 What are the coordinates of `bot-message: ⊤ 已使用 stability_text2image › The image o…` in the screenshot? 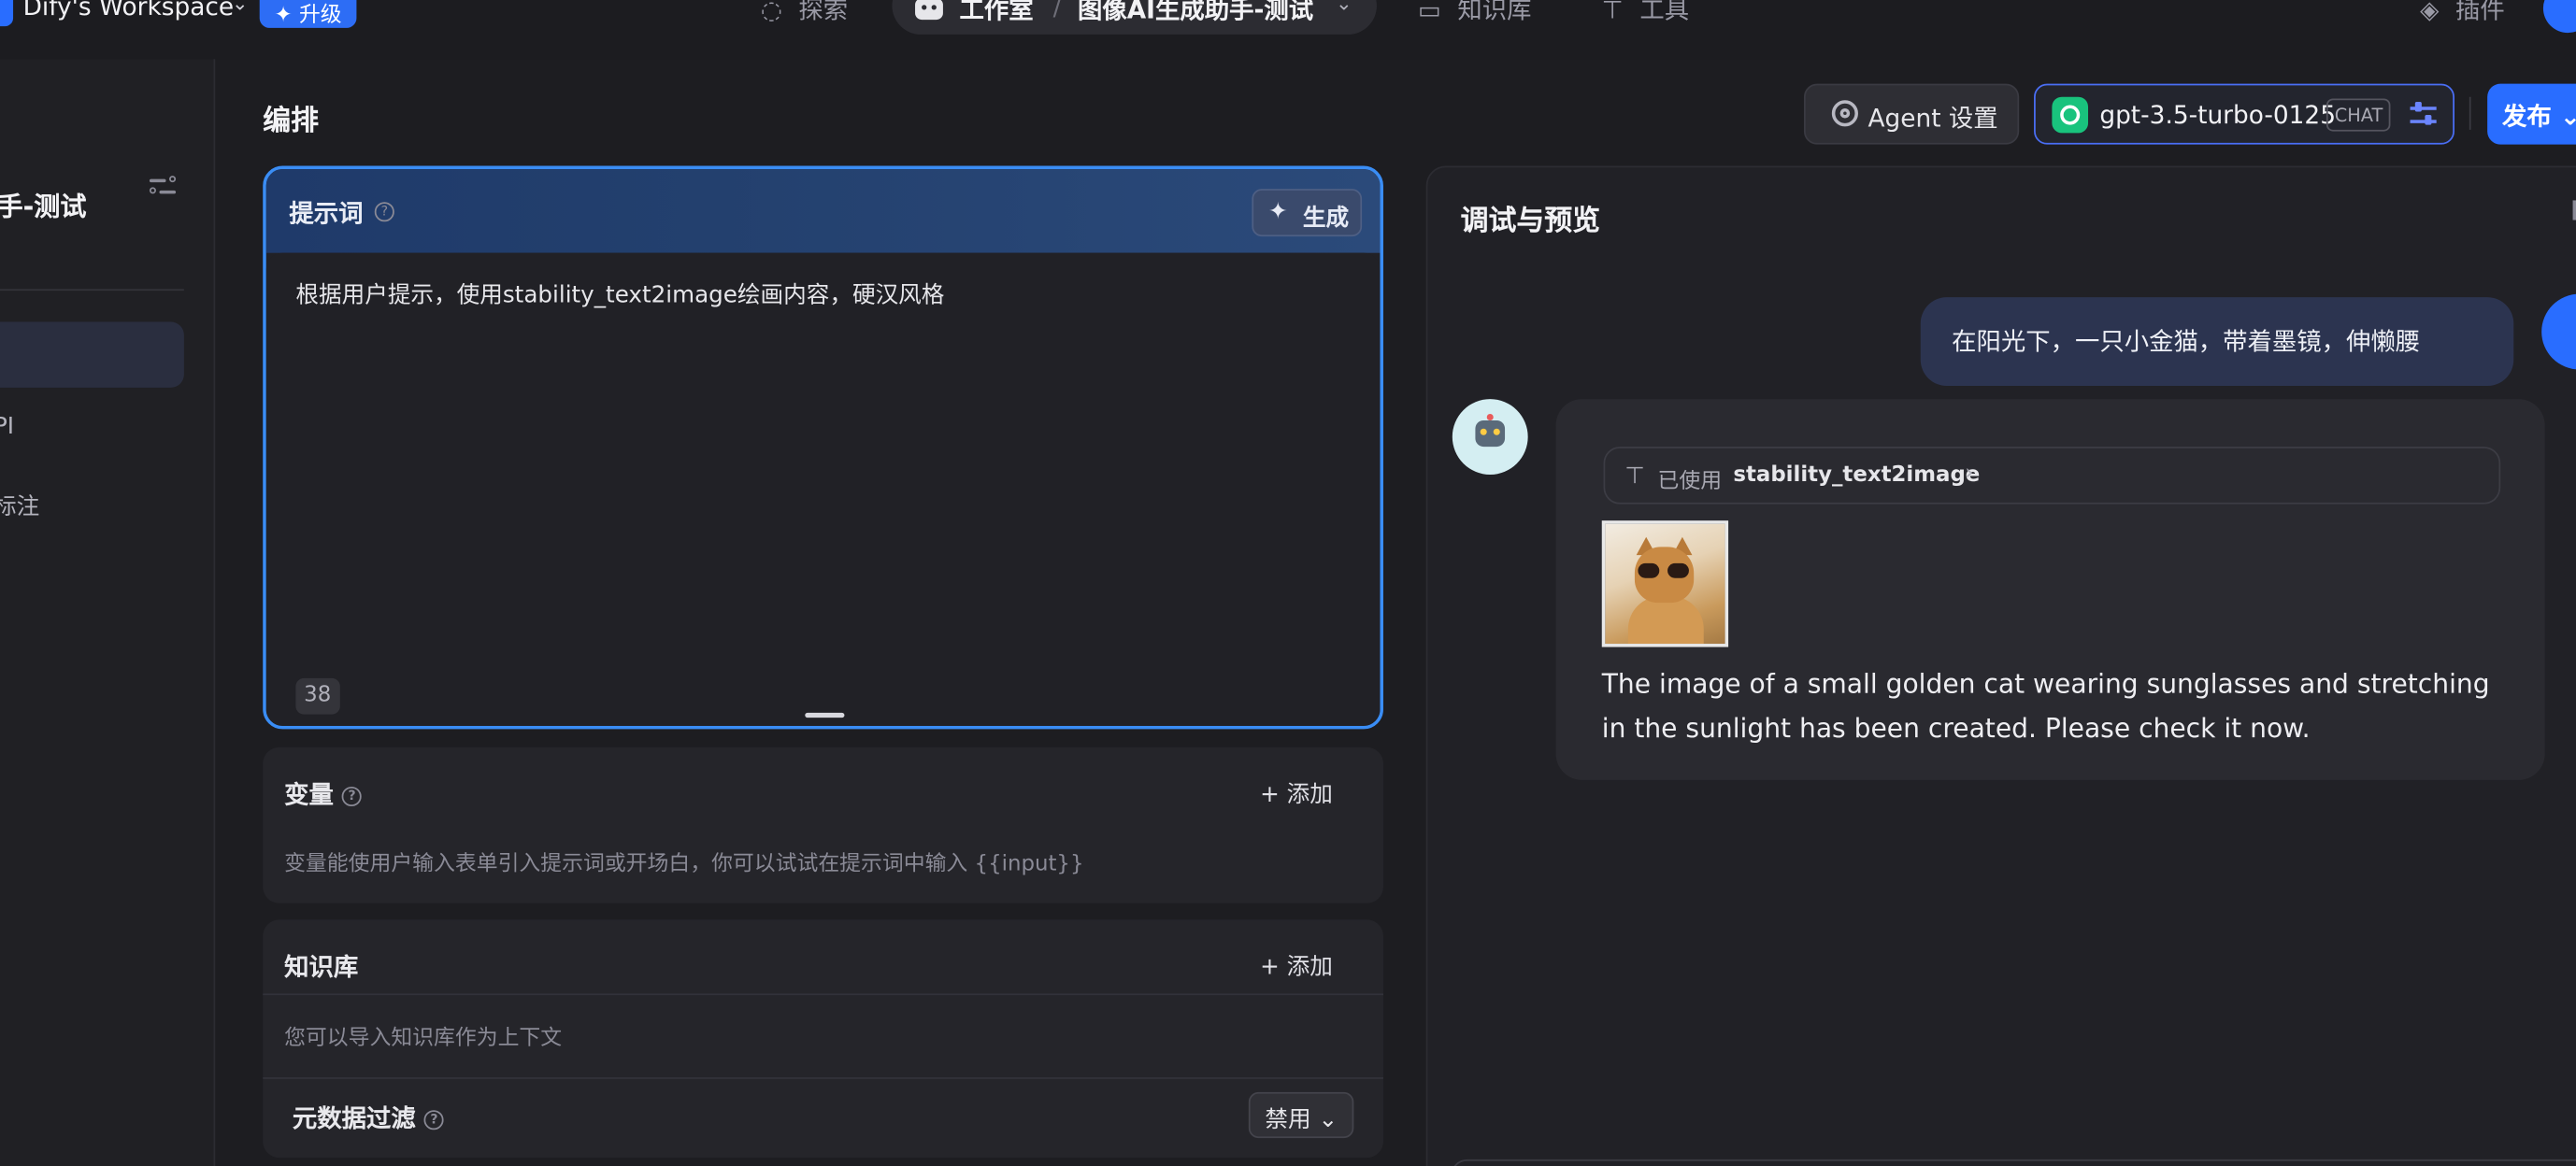 It's located at (2050, 589).